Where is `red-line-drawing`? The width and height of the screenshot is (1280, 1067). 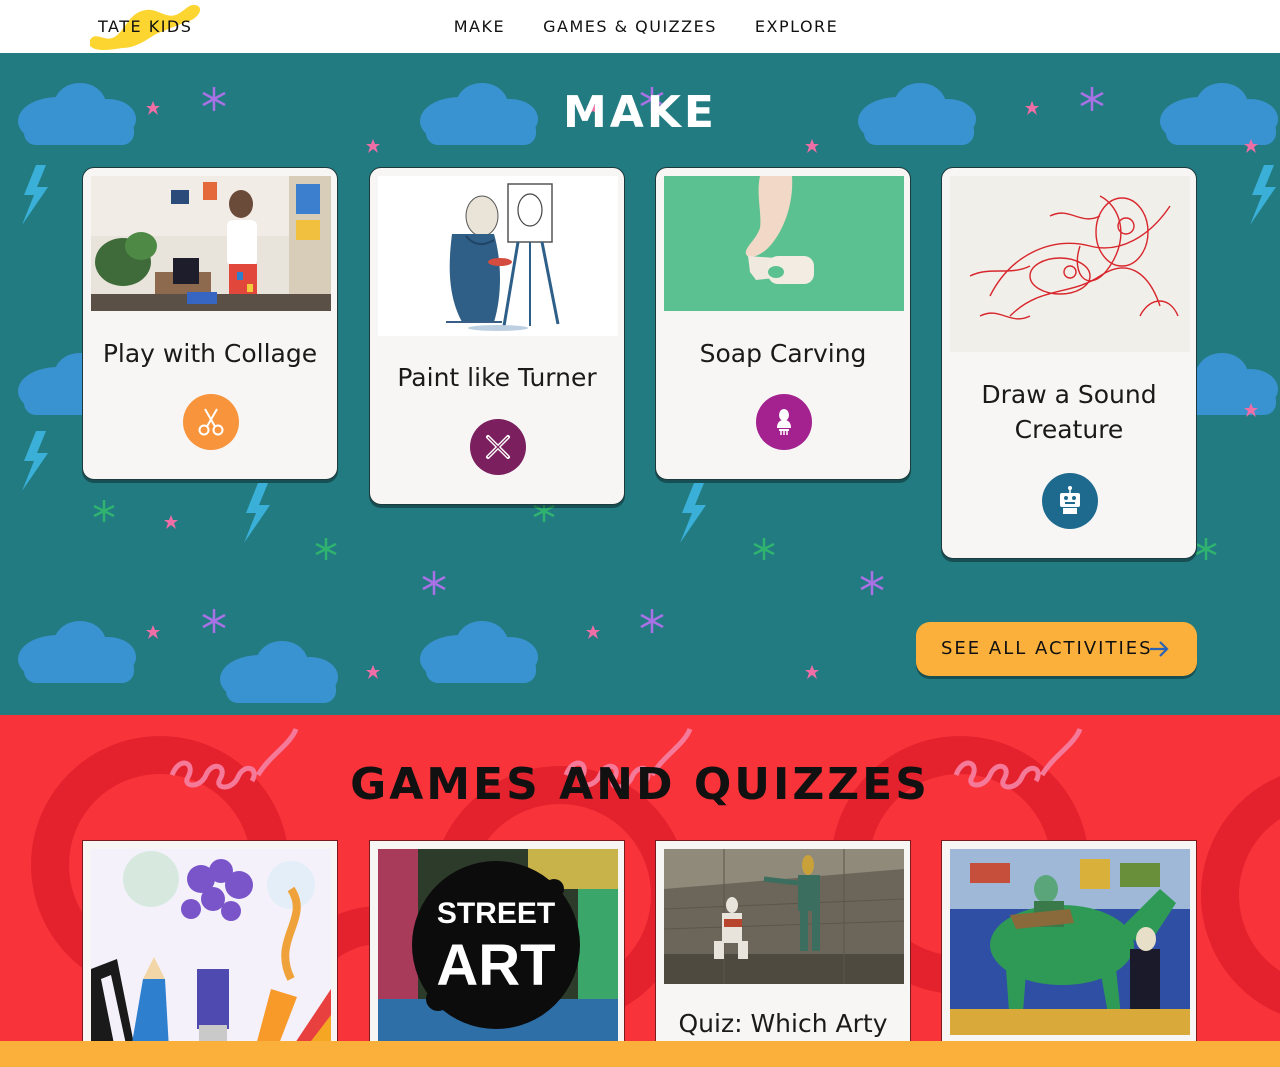 red-line-drawing is located at coordinates (1070, 264).